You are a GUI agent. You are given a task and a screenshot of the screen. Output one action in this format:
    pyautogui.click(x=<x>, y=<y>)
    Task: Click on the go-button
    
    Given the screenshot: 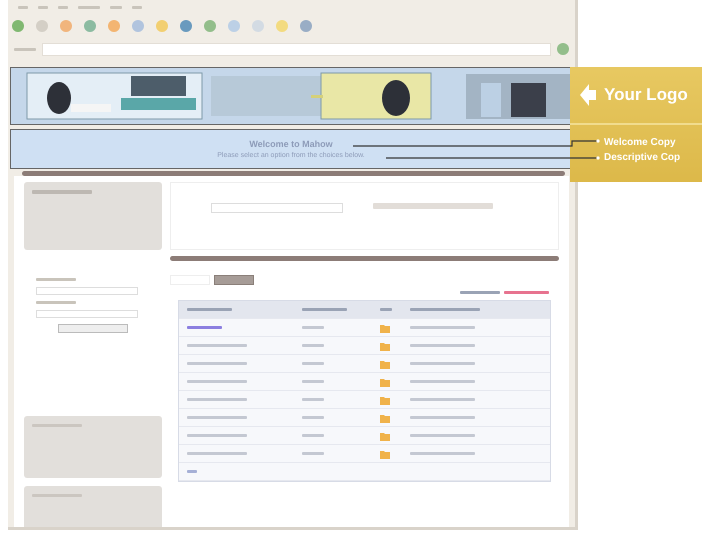 What is the action you would take?
    pyautogui.click(x=563, y=49)
    